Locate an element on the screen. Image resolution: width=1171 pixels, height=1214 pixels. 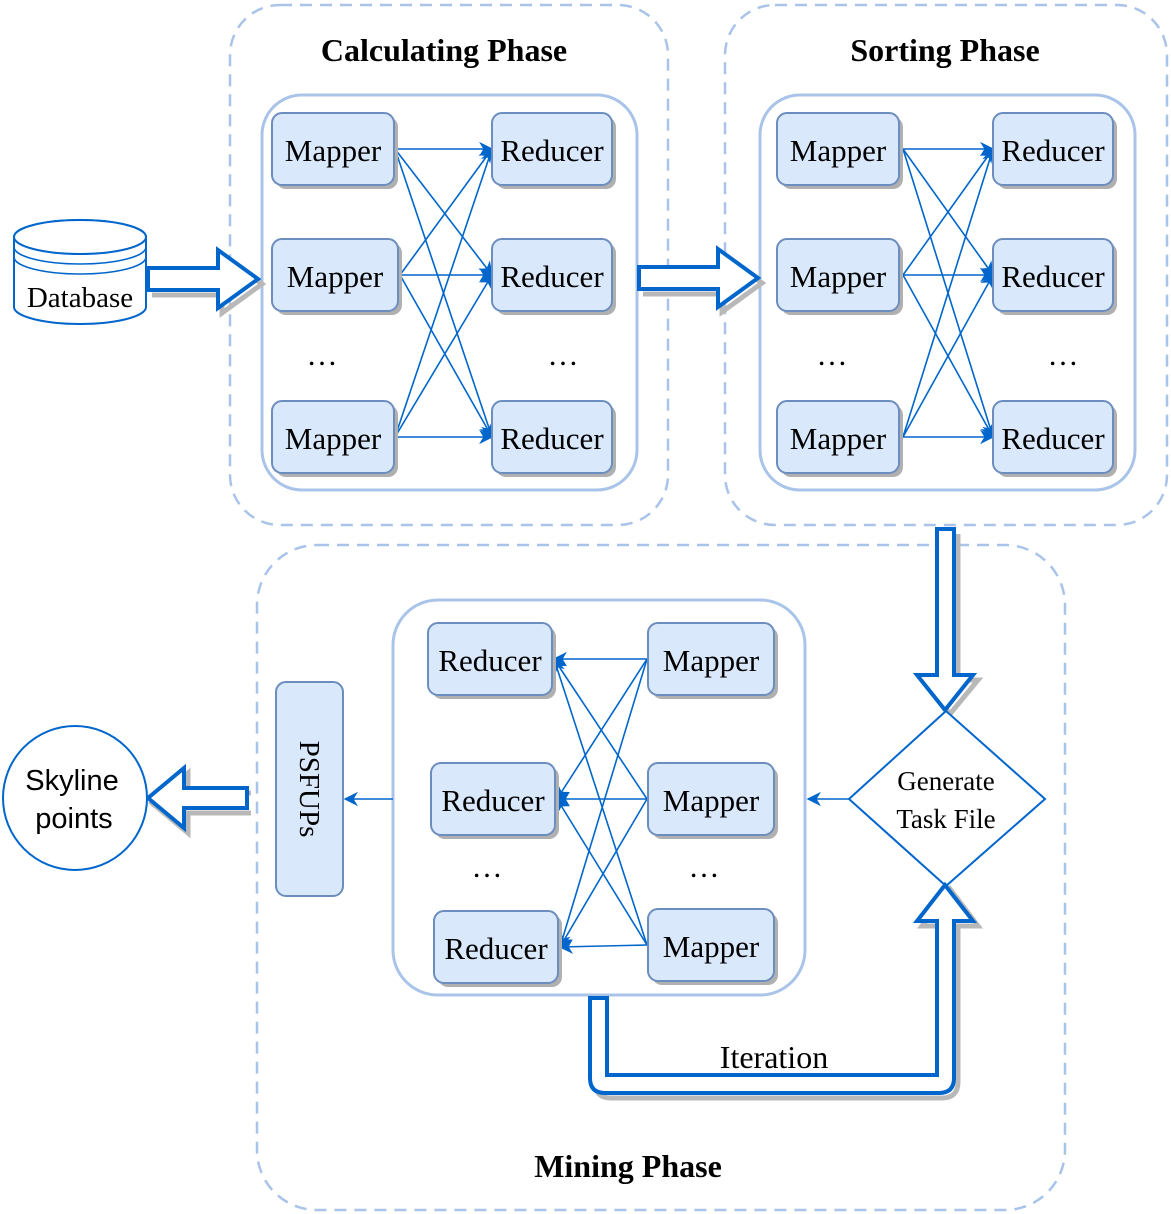
sort-mapper-1-label: Mapper is located at coordinates (838, 150).